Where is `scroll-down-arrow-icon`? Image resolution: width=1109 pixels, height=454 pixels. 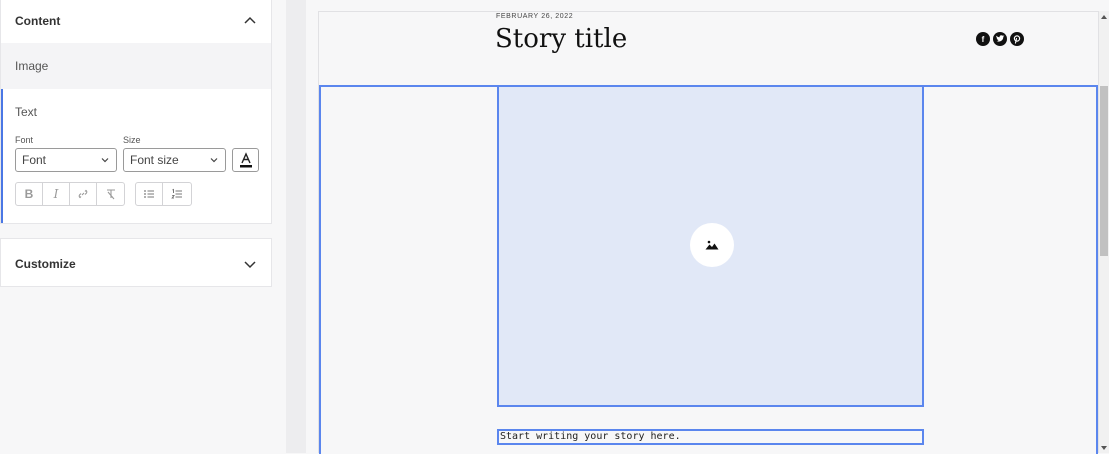 scroll-down-arrow-icon is located at coordinates (1104, 448).